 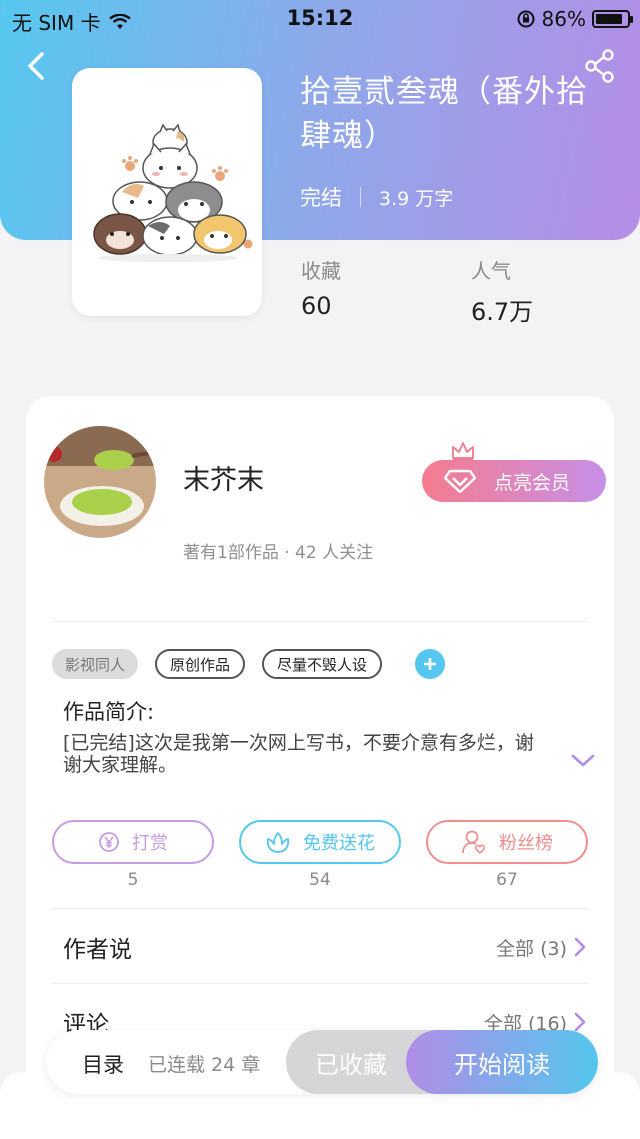 I want to click on send-flower-button: 免费送花, so click(x=320, y=842).